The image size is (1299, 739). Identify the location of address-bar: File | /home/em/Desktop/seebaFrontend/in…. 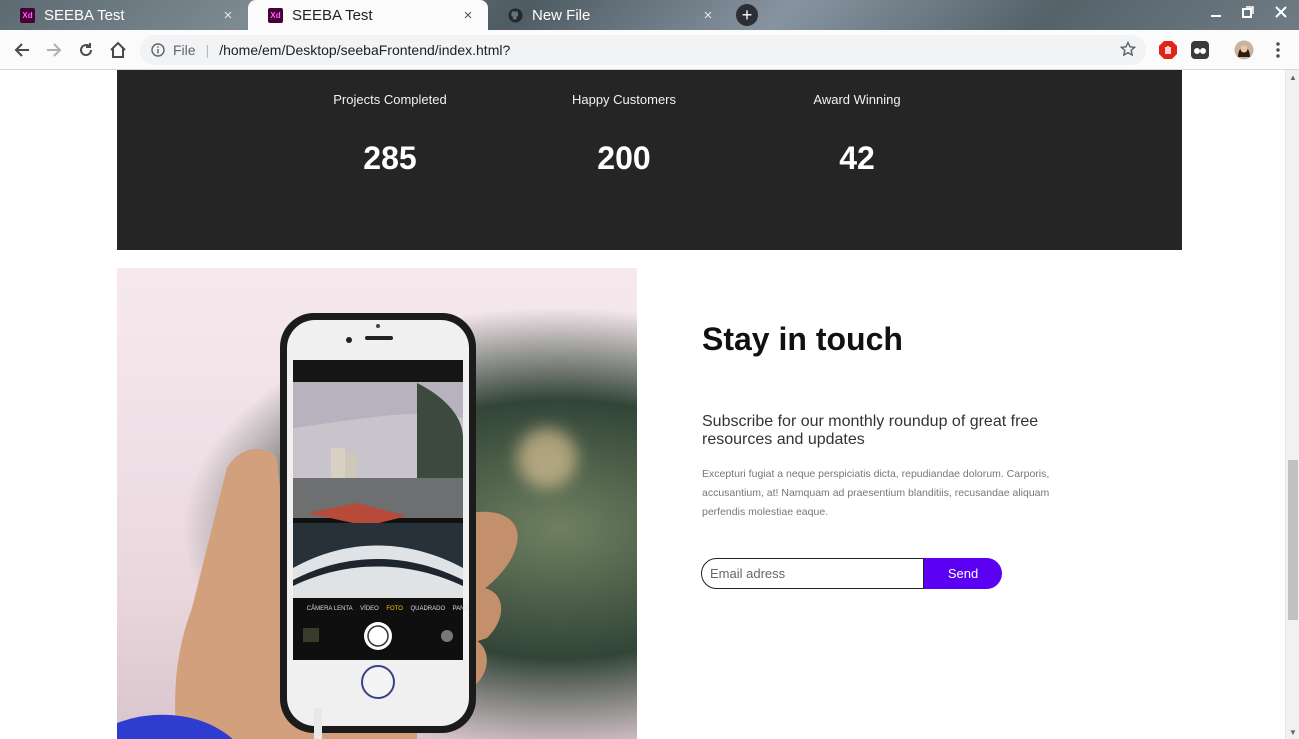
(643, 50).